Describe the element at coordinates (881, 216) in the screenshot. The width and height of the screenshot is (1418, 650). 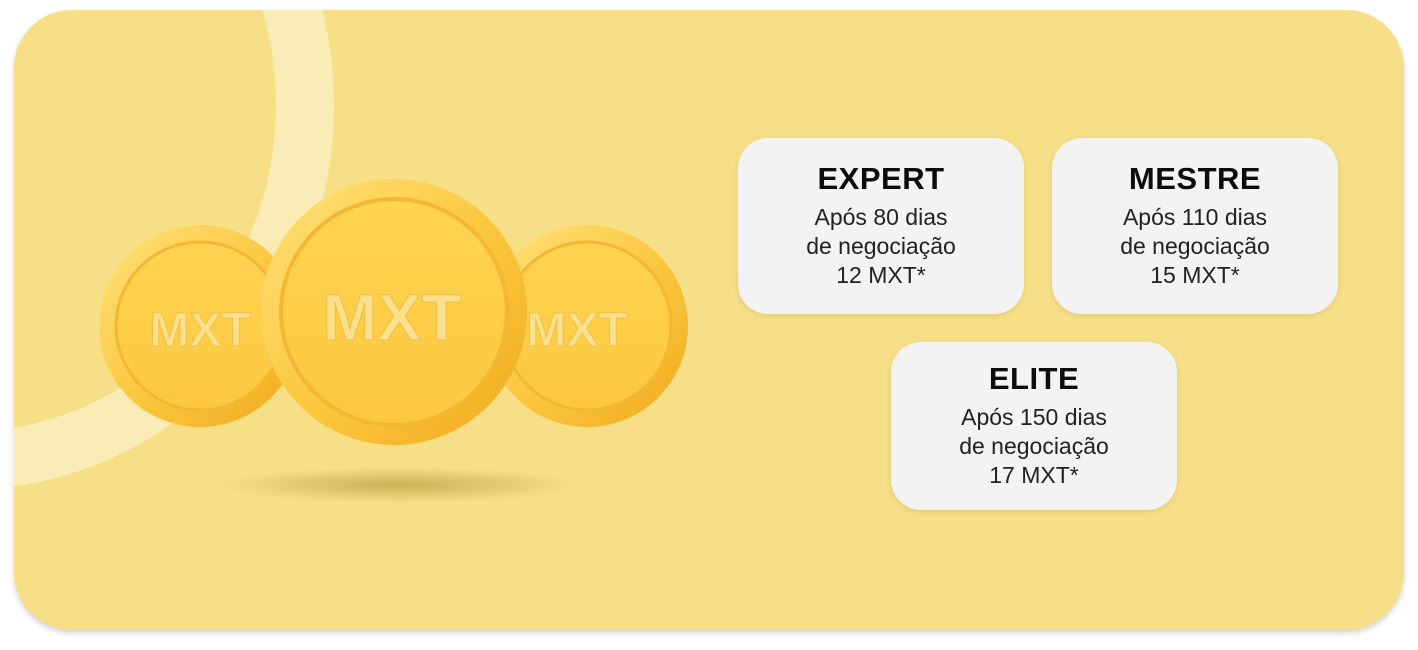
I see `tier-days: Após 80 dias` at that location.